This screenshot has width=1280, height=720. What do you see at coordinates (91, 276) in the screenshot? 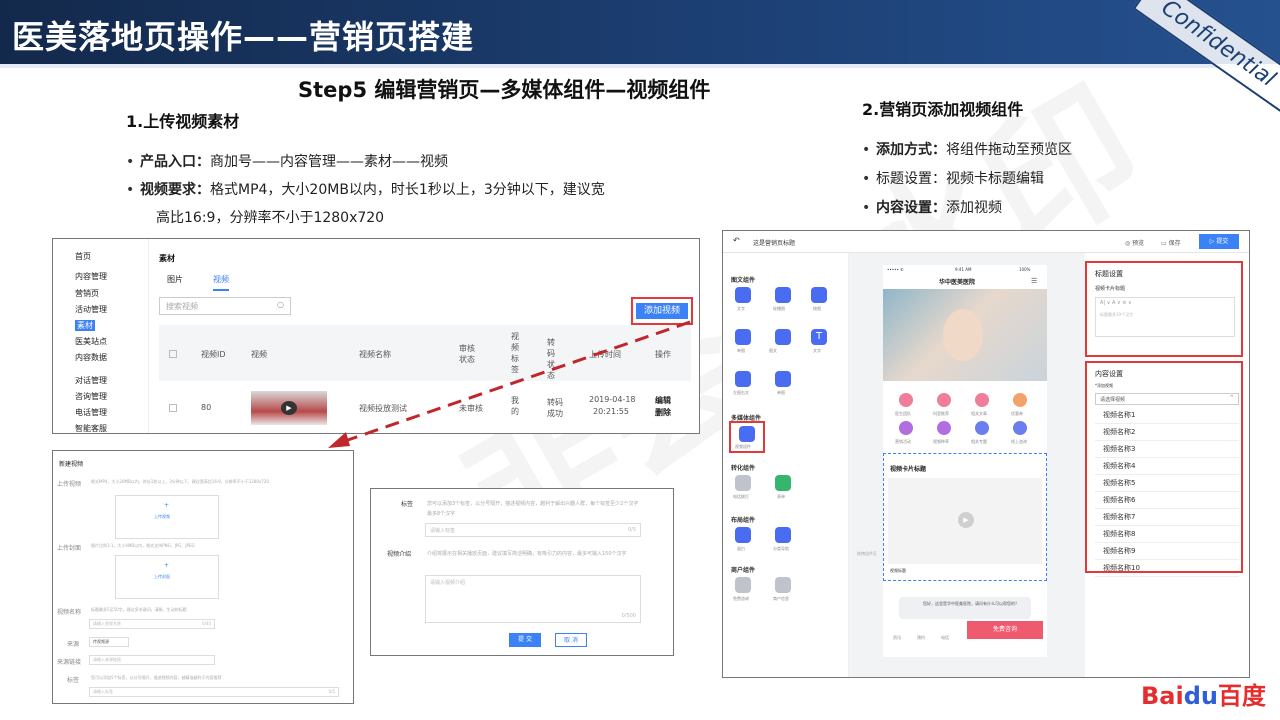
I see `sidebar-item-content: 内容管理` at bounding box center [91, 276].